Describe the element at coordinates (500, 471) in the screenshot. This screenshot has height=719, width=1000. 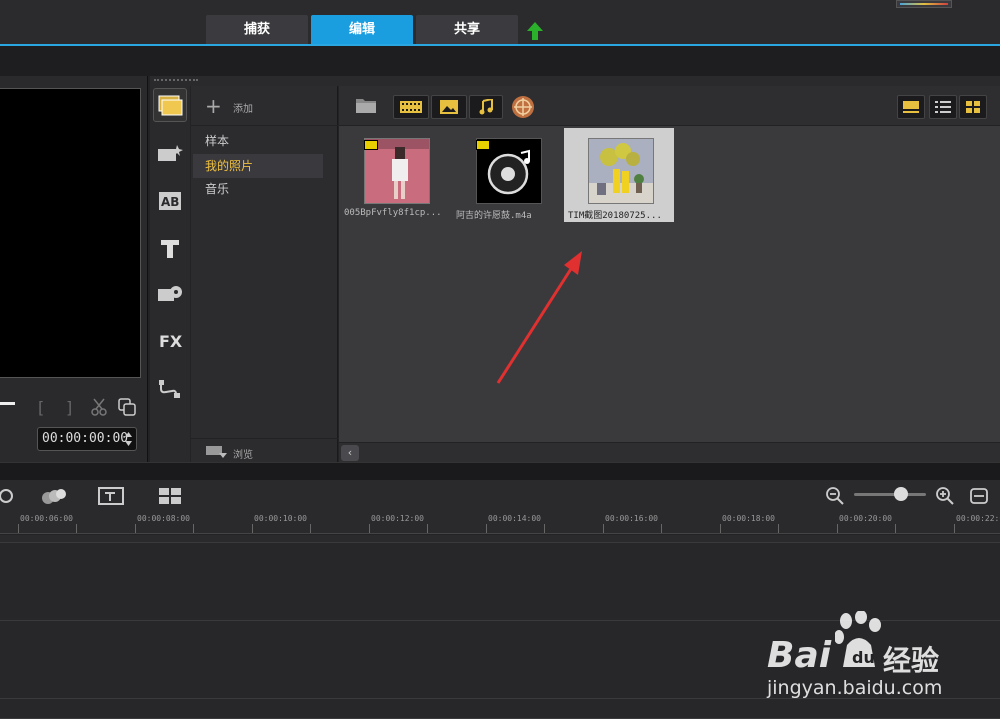
I see `panel-divider` at that location.